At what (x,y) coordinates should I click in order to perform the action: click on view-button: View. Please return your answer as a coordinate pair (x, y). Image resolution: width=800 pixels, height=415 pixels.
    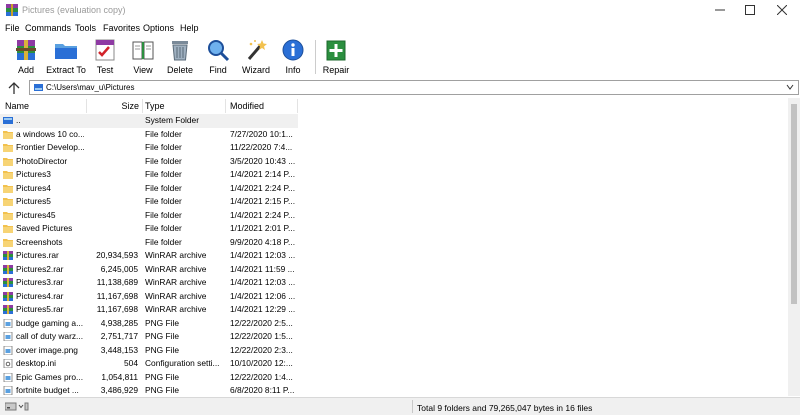
    Looking at the image, I should click on (143, 57).